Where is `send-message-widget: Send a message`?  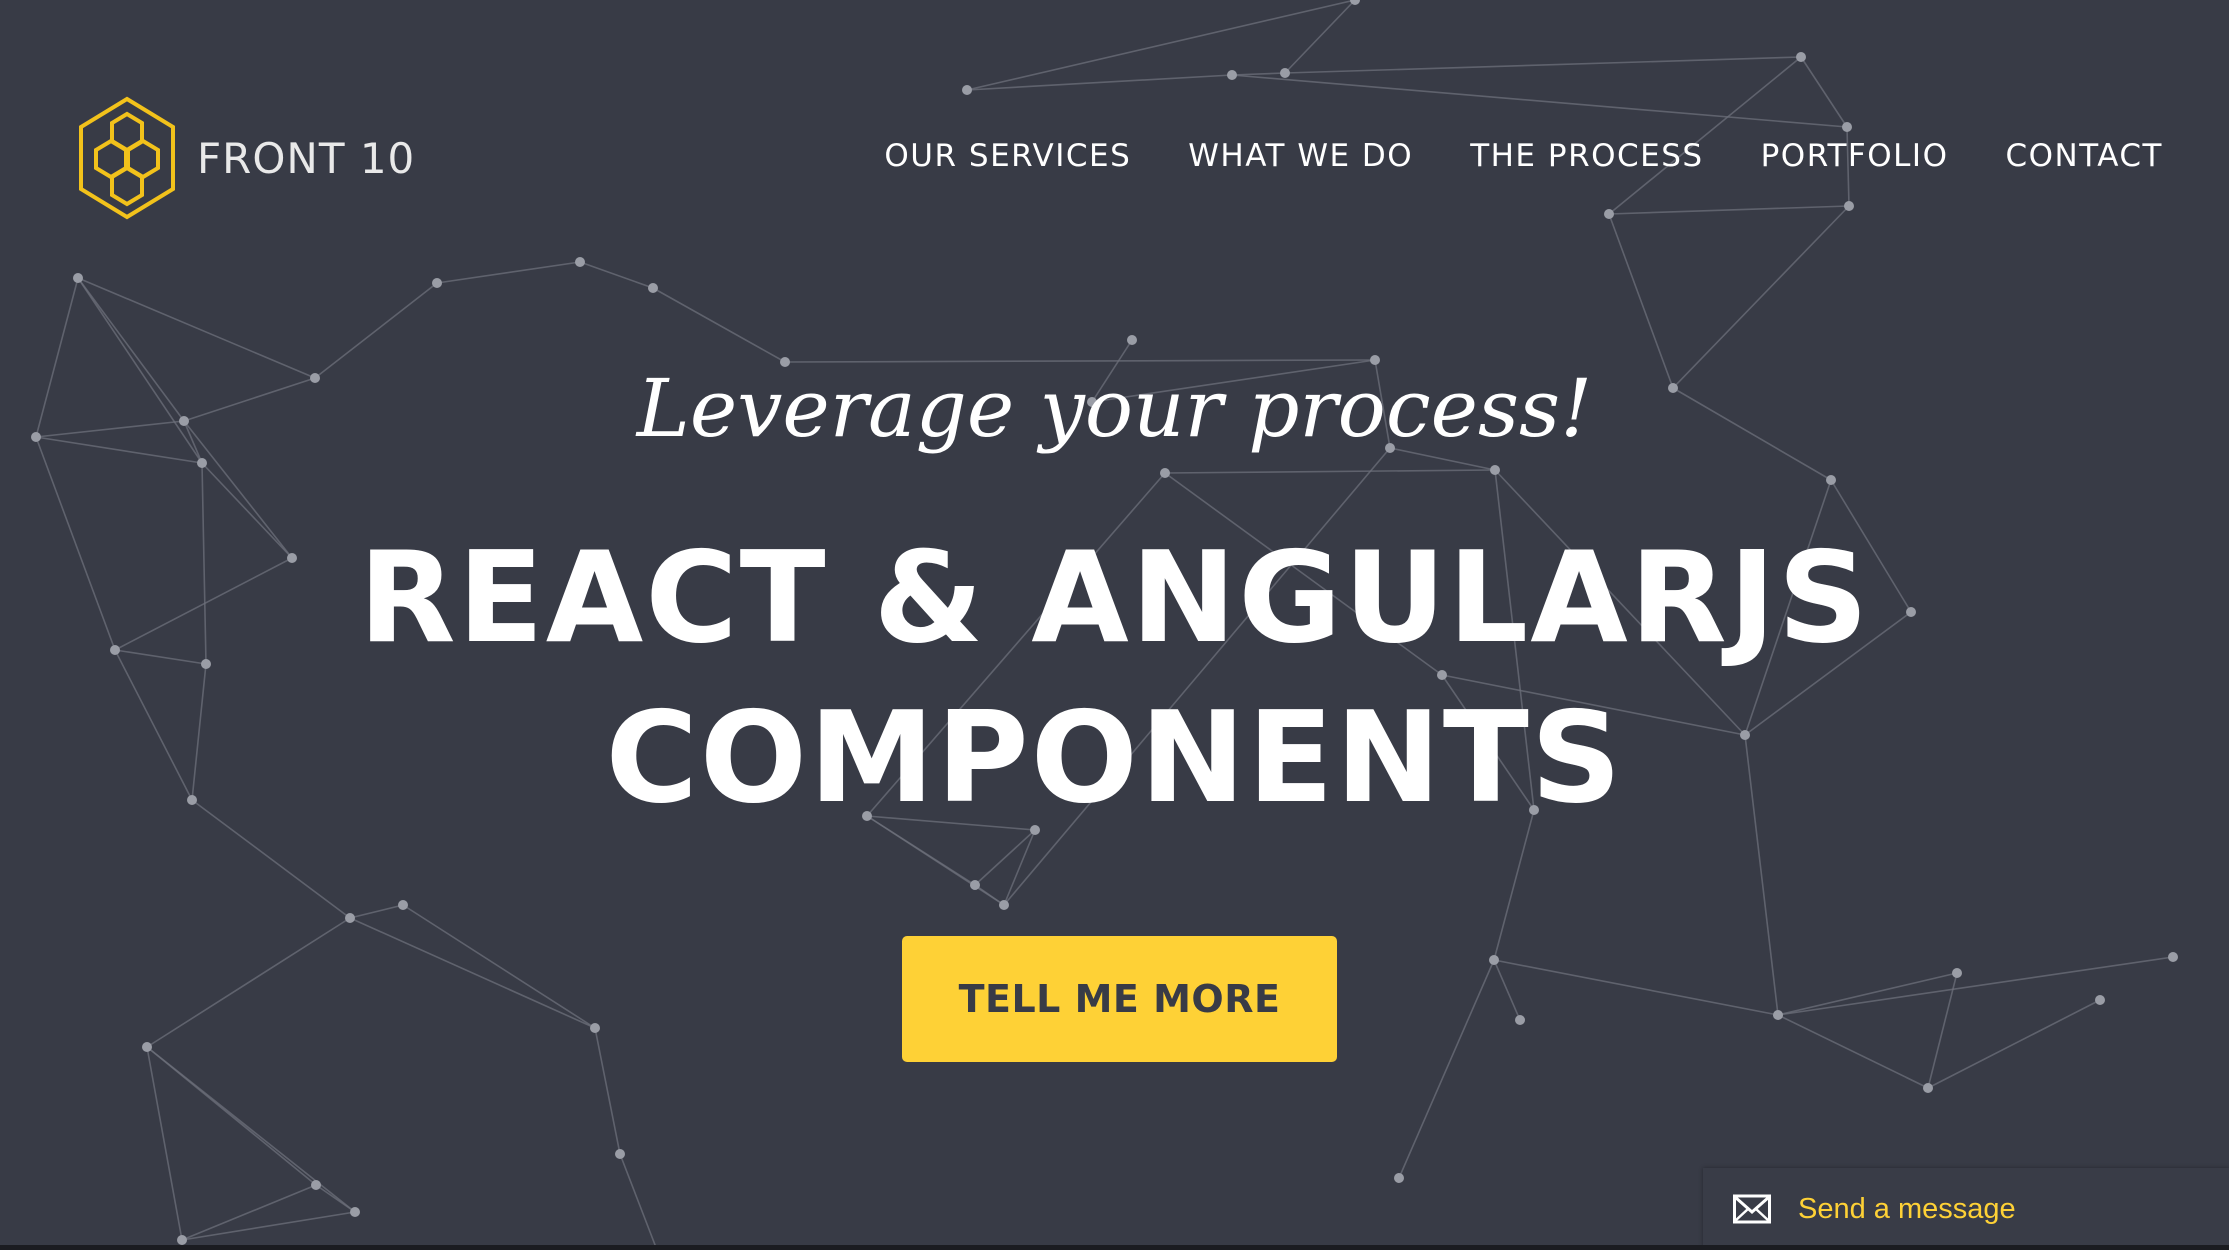 send-message-widget: Send a message is located at coordinates (1966, 1209).